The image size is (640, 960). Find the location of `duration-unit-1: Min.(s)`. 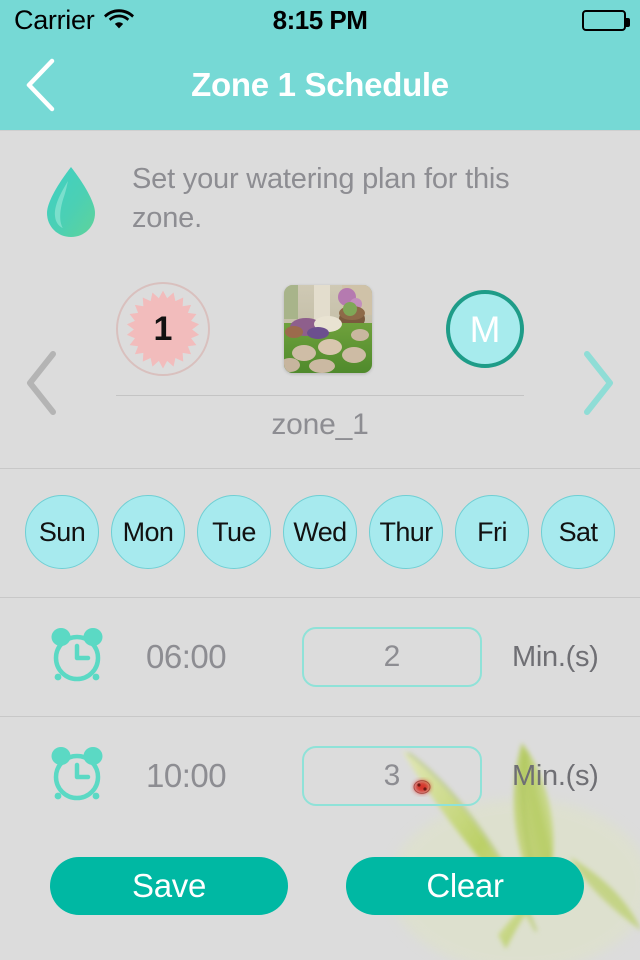

duration-unit-1: Min.(s) is located at coordinates (555, 656).